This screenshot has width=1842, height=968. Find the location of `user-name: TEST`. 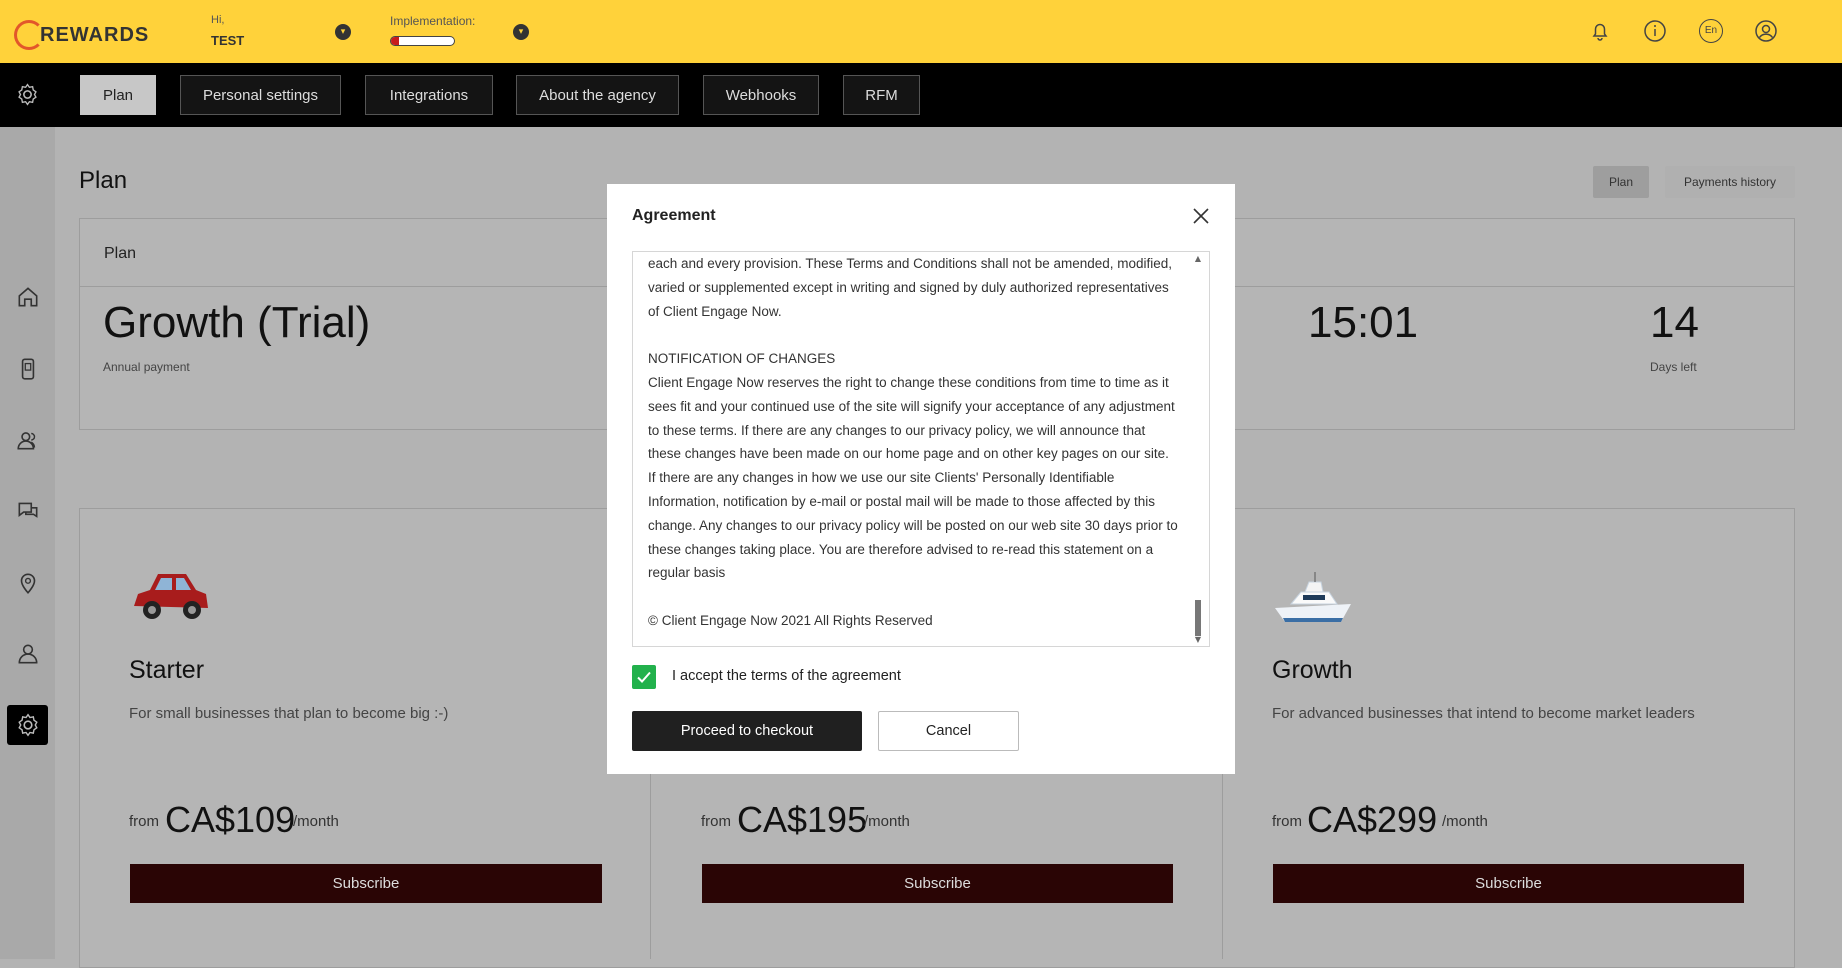

user-name: TEST is located at coordinates (228, 40).